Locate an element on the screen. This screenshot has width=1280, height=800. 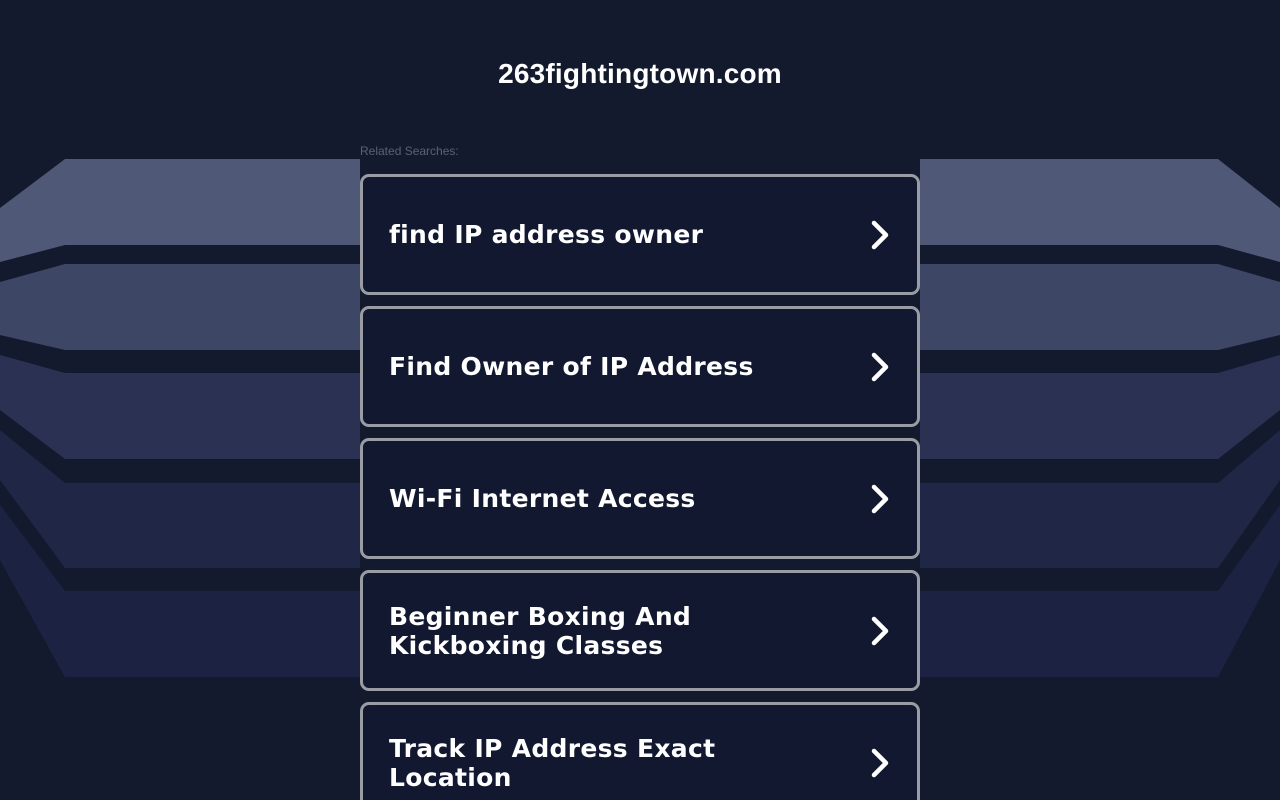
related-link-item: Beginner Boxing And Kickboxing Classes is located at coordinates (640, 630).